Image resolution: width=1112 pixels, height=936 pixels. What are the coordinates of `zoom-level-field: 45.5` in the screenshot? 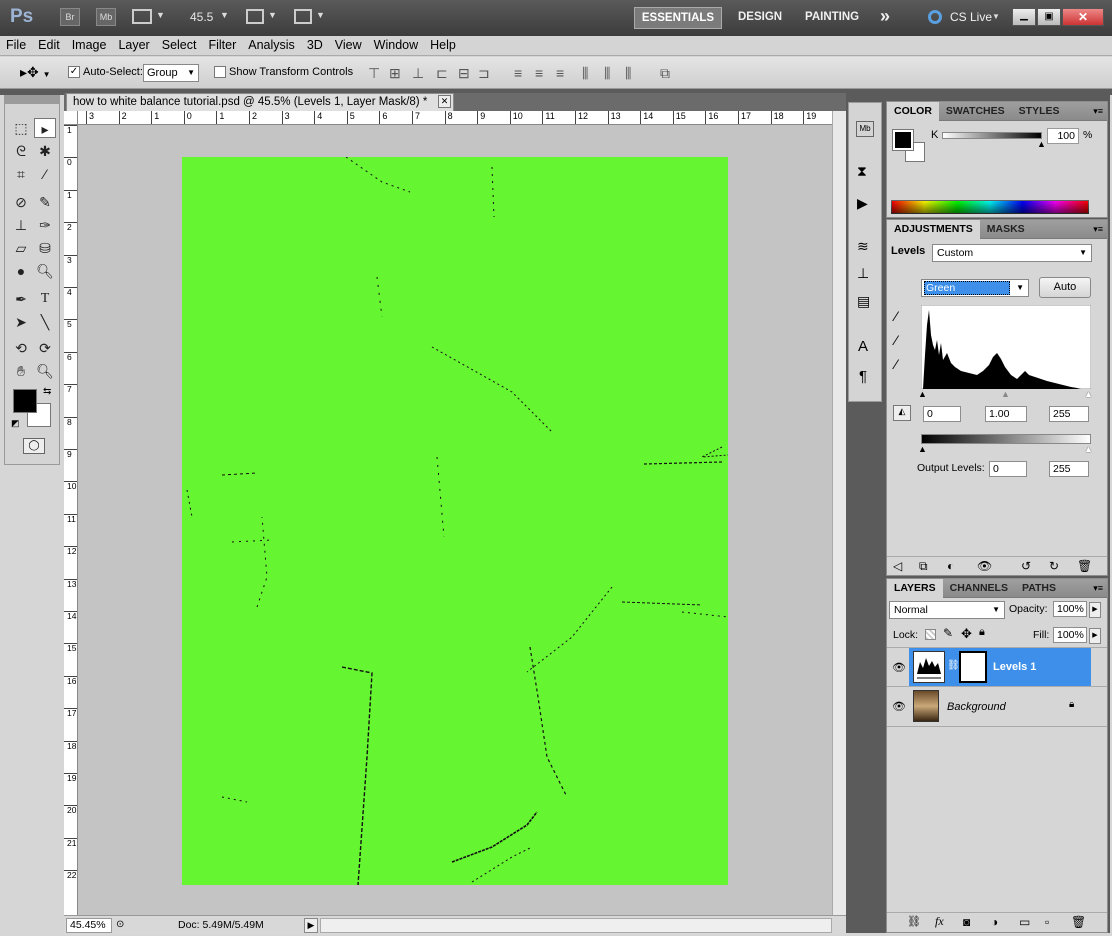 It's located at (201, 17).